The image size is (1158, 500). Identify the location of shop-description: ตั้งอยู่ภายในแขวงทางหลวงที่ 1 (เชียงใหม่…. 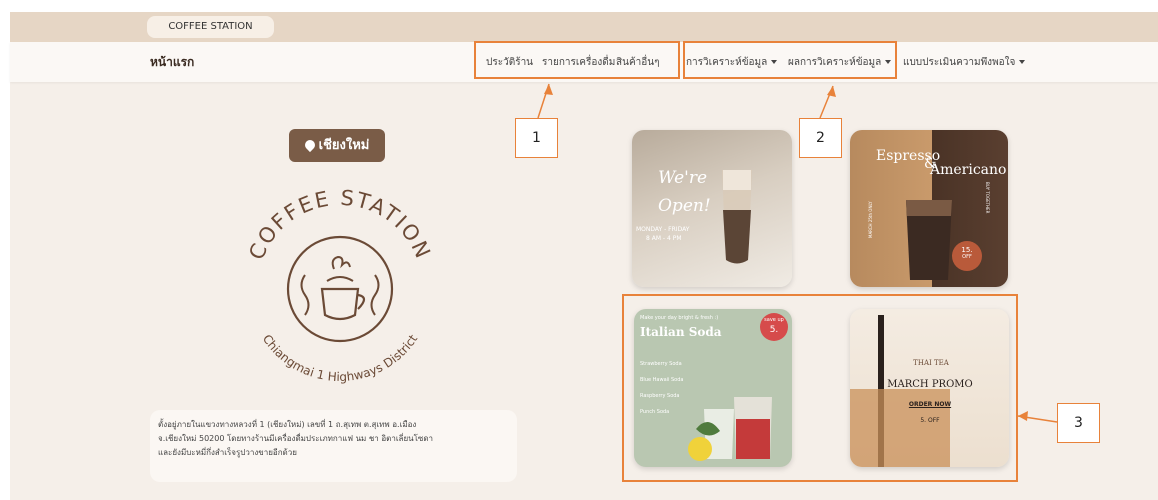
(333, 446).